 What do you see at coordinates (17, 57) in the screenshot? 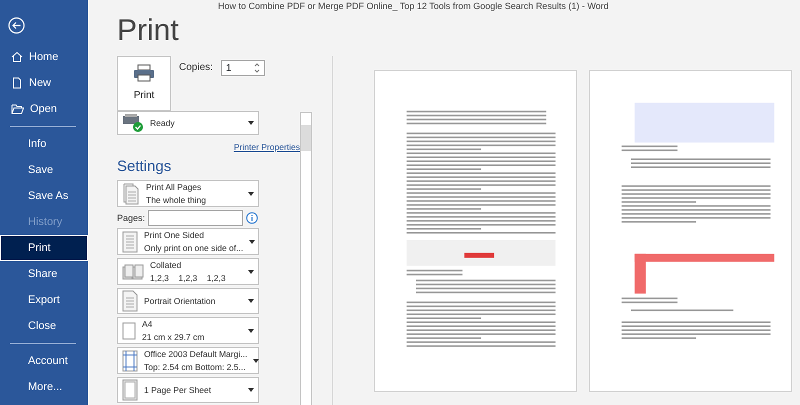
I see `home-icon` at bounding box center [17, 57].